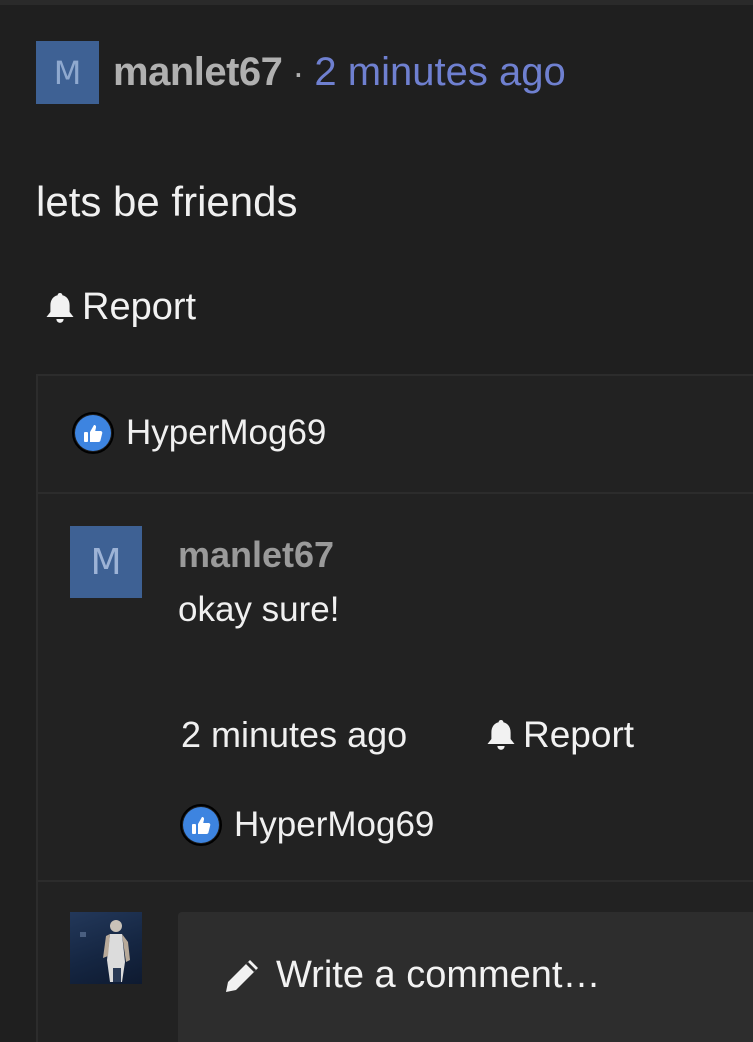 Image resolution: width=753 pixels, height=1042 pixels. I want to click on top-divider, so click(376, 2).